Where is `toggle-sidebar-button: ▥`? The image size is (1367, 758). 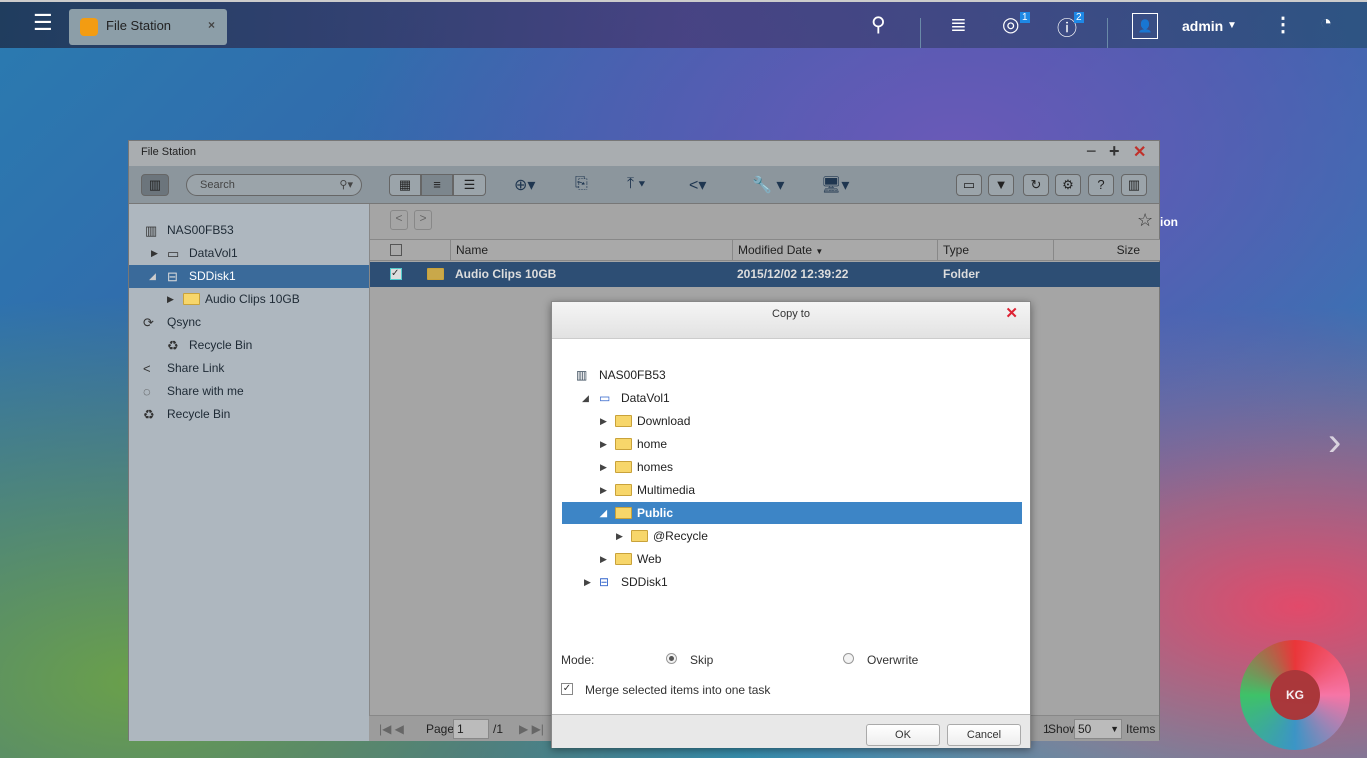 toggle-sidebar-button: ▥ is located at coordinates (155, 185).